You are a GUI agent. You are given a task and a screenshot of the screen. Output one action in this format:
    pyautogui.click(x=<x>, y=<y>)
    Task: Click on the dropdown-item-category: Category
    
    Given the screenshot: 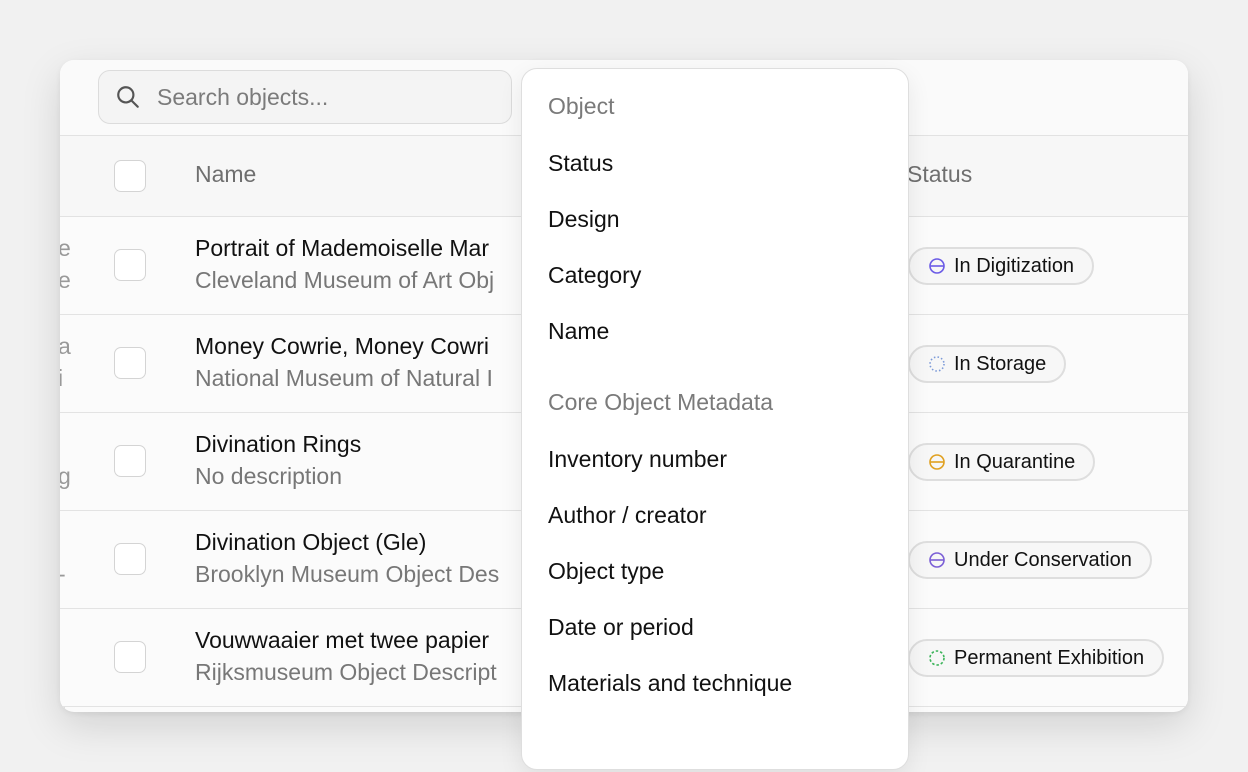 What is the action you would take?
    pyautogui.click(x=594, y=275)
    